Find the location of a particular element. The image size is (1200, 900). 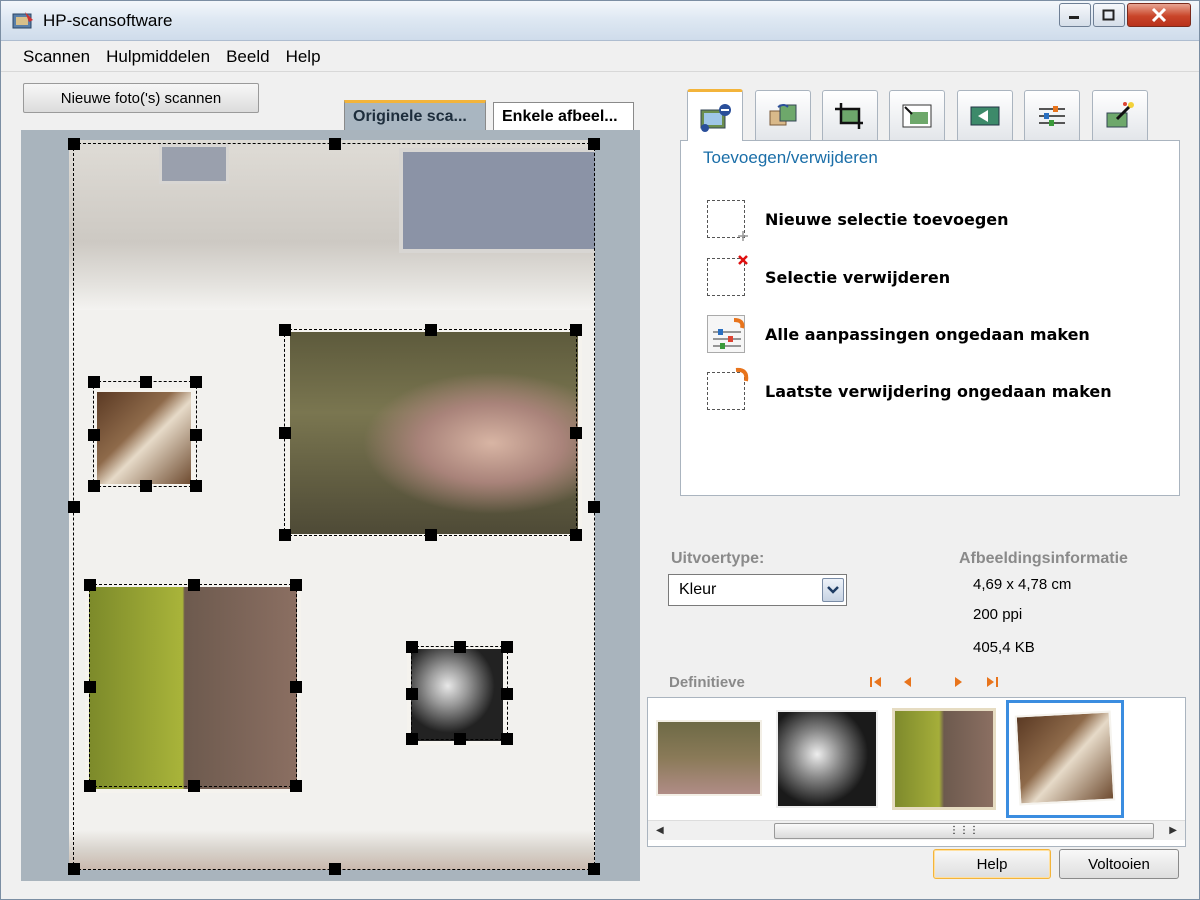

tab-rotate is located at coordinates (783, 115).